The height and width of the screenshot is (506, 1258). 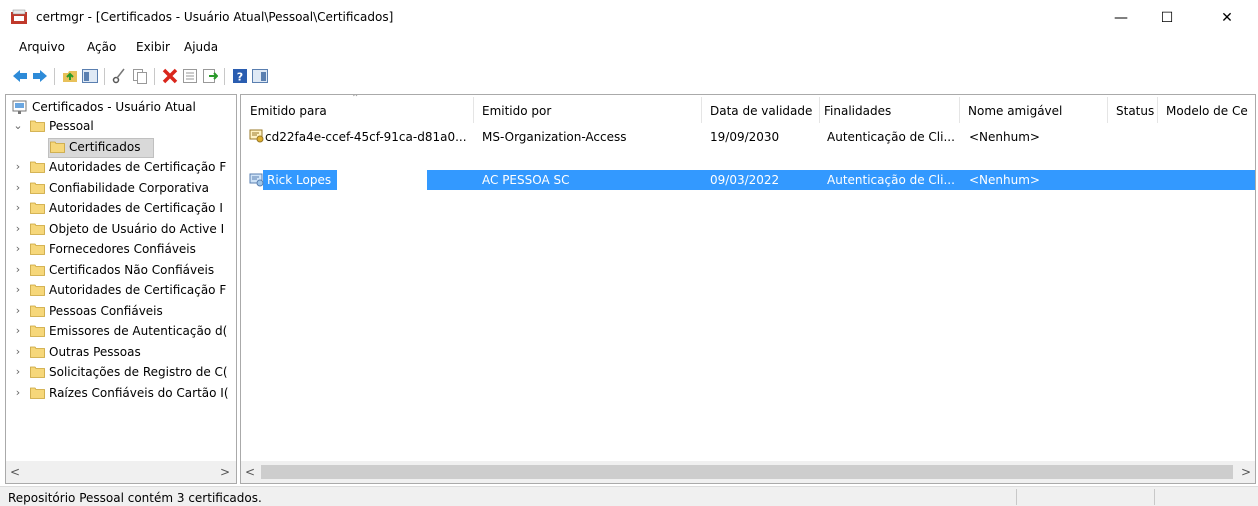 I want to click on menu-arquivo: Arquivo, so click(x=42, y=47).